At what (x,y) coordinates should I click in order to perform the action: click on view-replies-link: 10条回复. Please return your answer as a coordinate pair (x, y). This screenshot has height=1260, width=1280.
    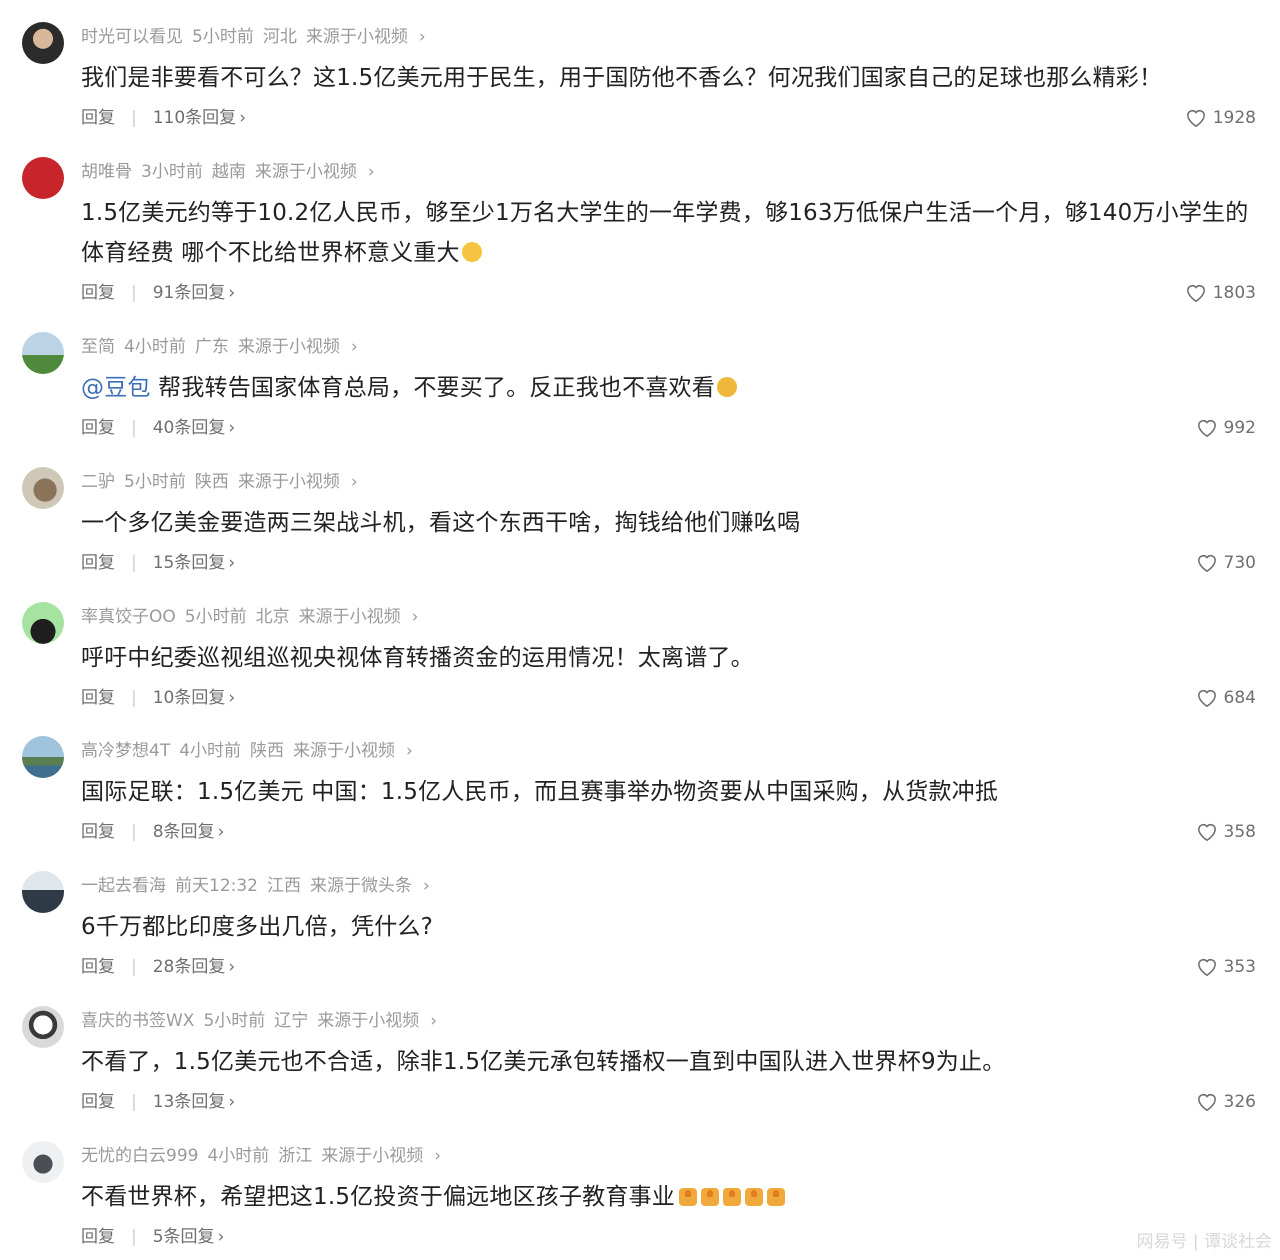
    Looking at the image, I should click on (189, 698).